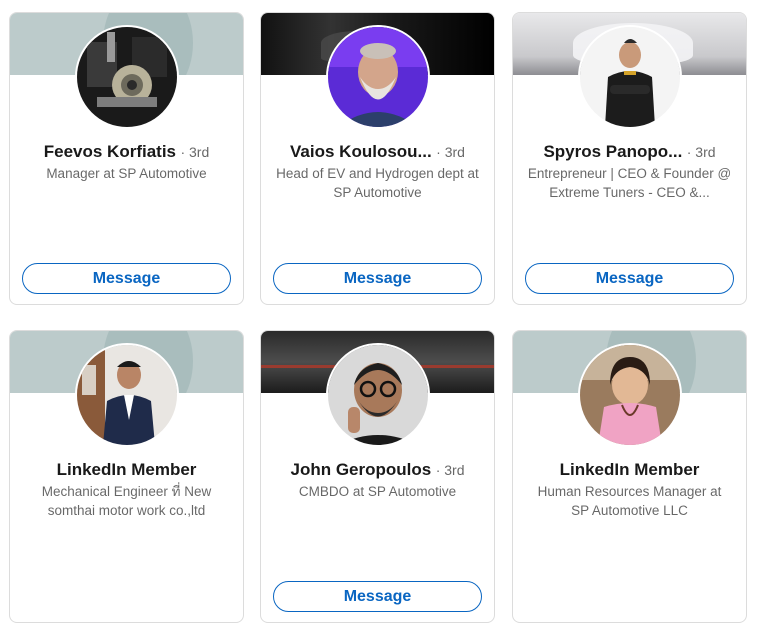 Image resolution: width=759 pixels, height=634 pixels. Describe the element at coordinates (361, 469) in the screenshot. I see `member-name: John Geropoulos` at that location.